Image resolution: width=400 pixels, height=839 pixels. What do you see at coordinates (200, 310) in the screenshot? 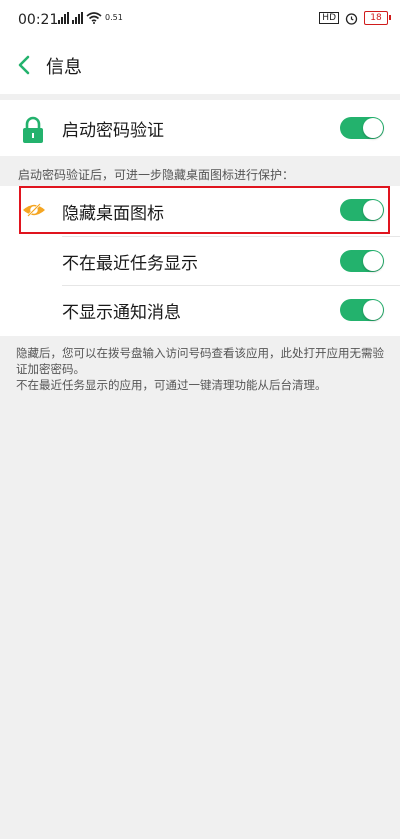
I see `option-row-notifications: 不显示通知消息` at bounding box center [200, 310].